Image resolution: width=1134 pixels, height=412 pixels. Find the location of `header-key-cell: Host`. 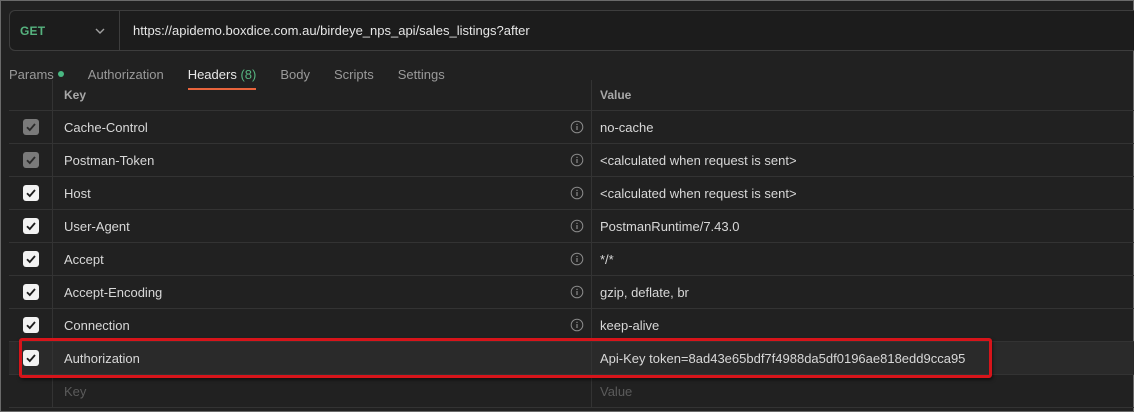

header-key-cell: Host is located at coordinates (322, 193).